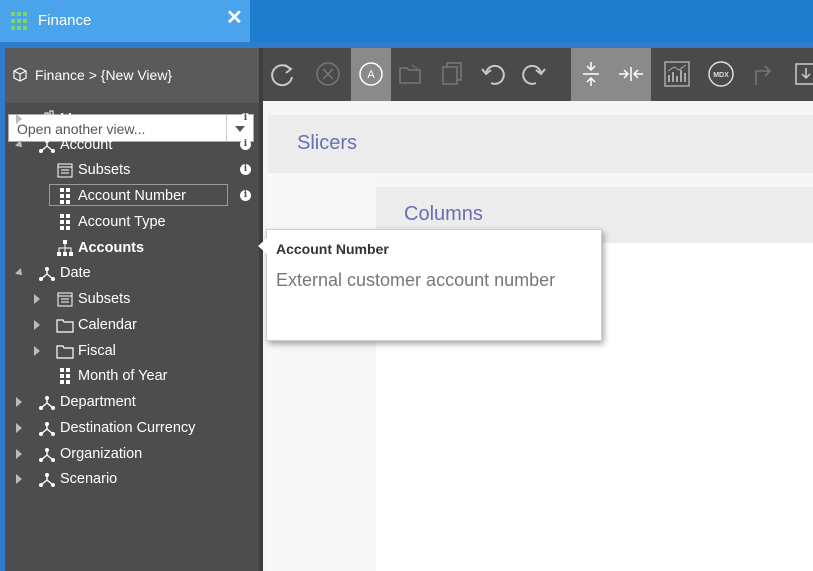  Describe the element at coordinates (332, 249) in the screenshot. I see `tooltip-title: Account Number` at that location.